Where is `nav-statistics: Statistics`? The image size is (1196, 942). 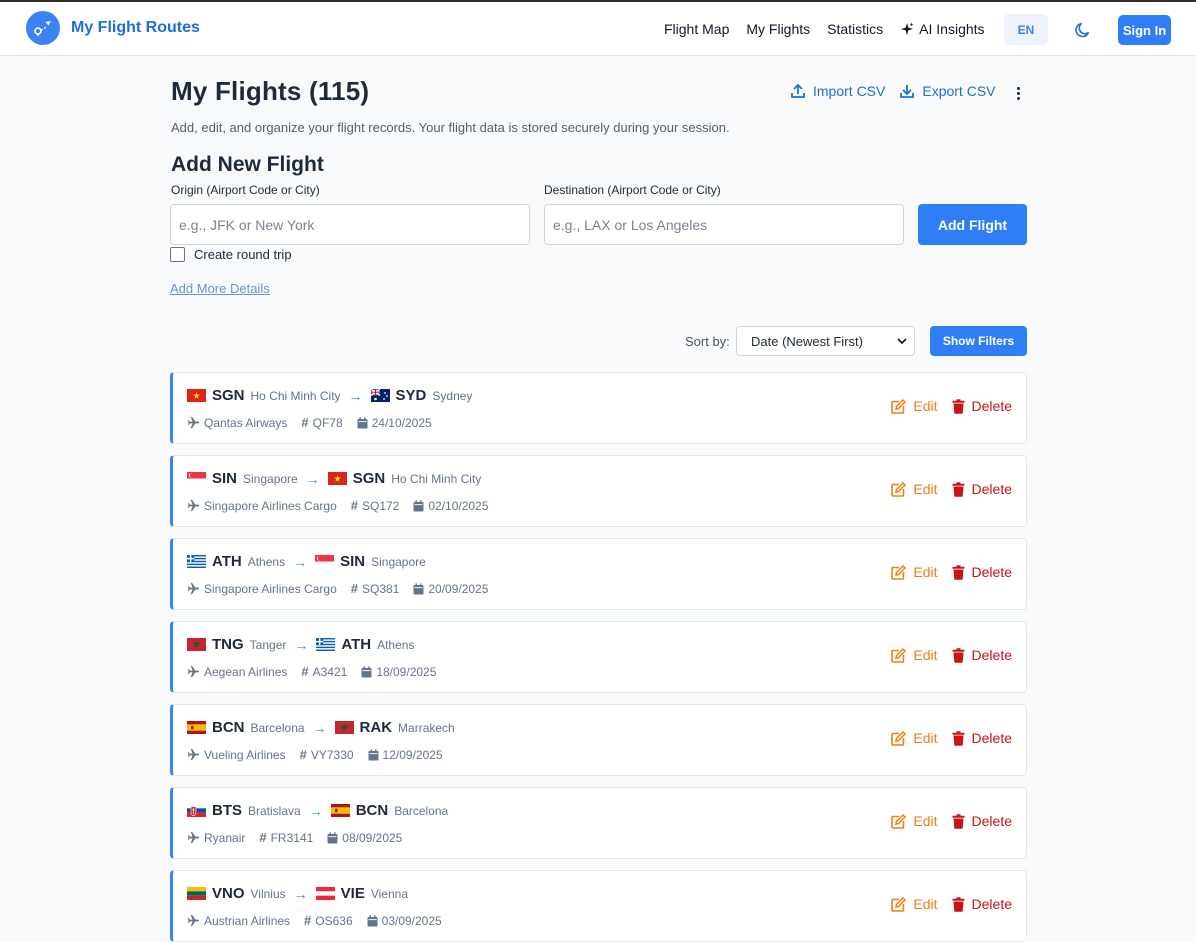
nav-statistics: Statistics is located at coordinates (855, 29).